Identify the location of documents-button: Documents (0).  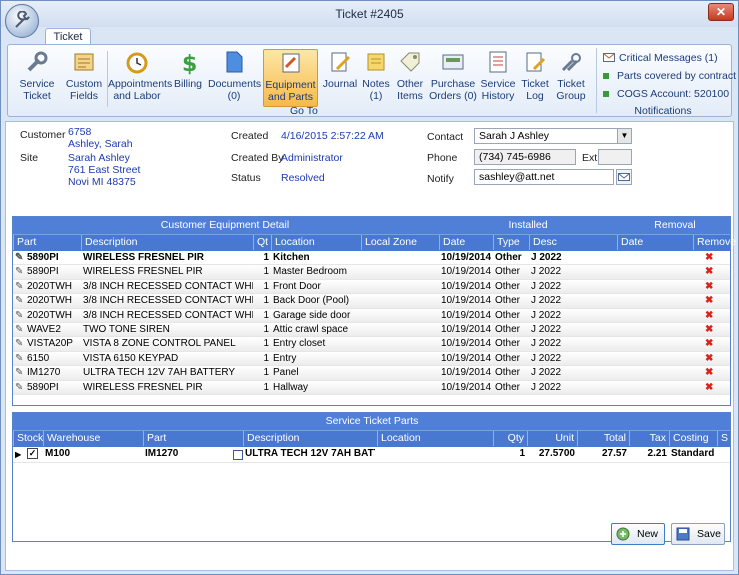
(234, 78).